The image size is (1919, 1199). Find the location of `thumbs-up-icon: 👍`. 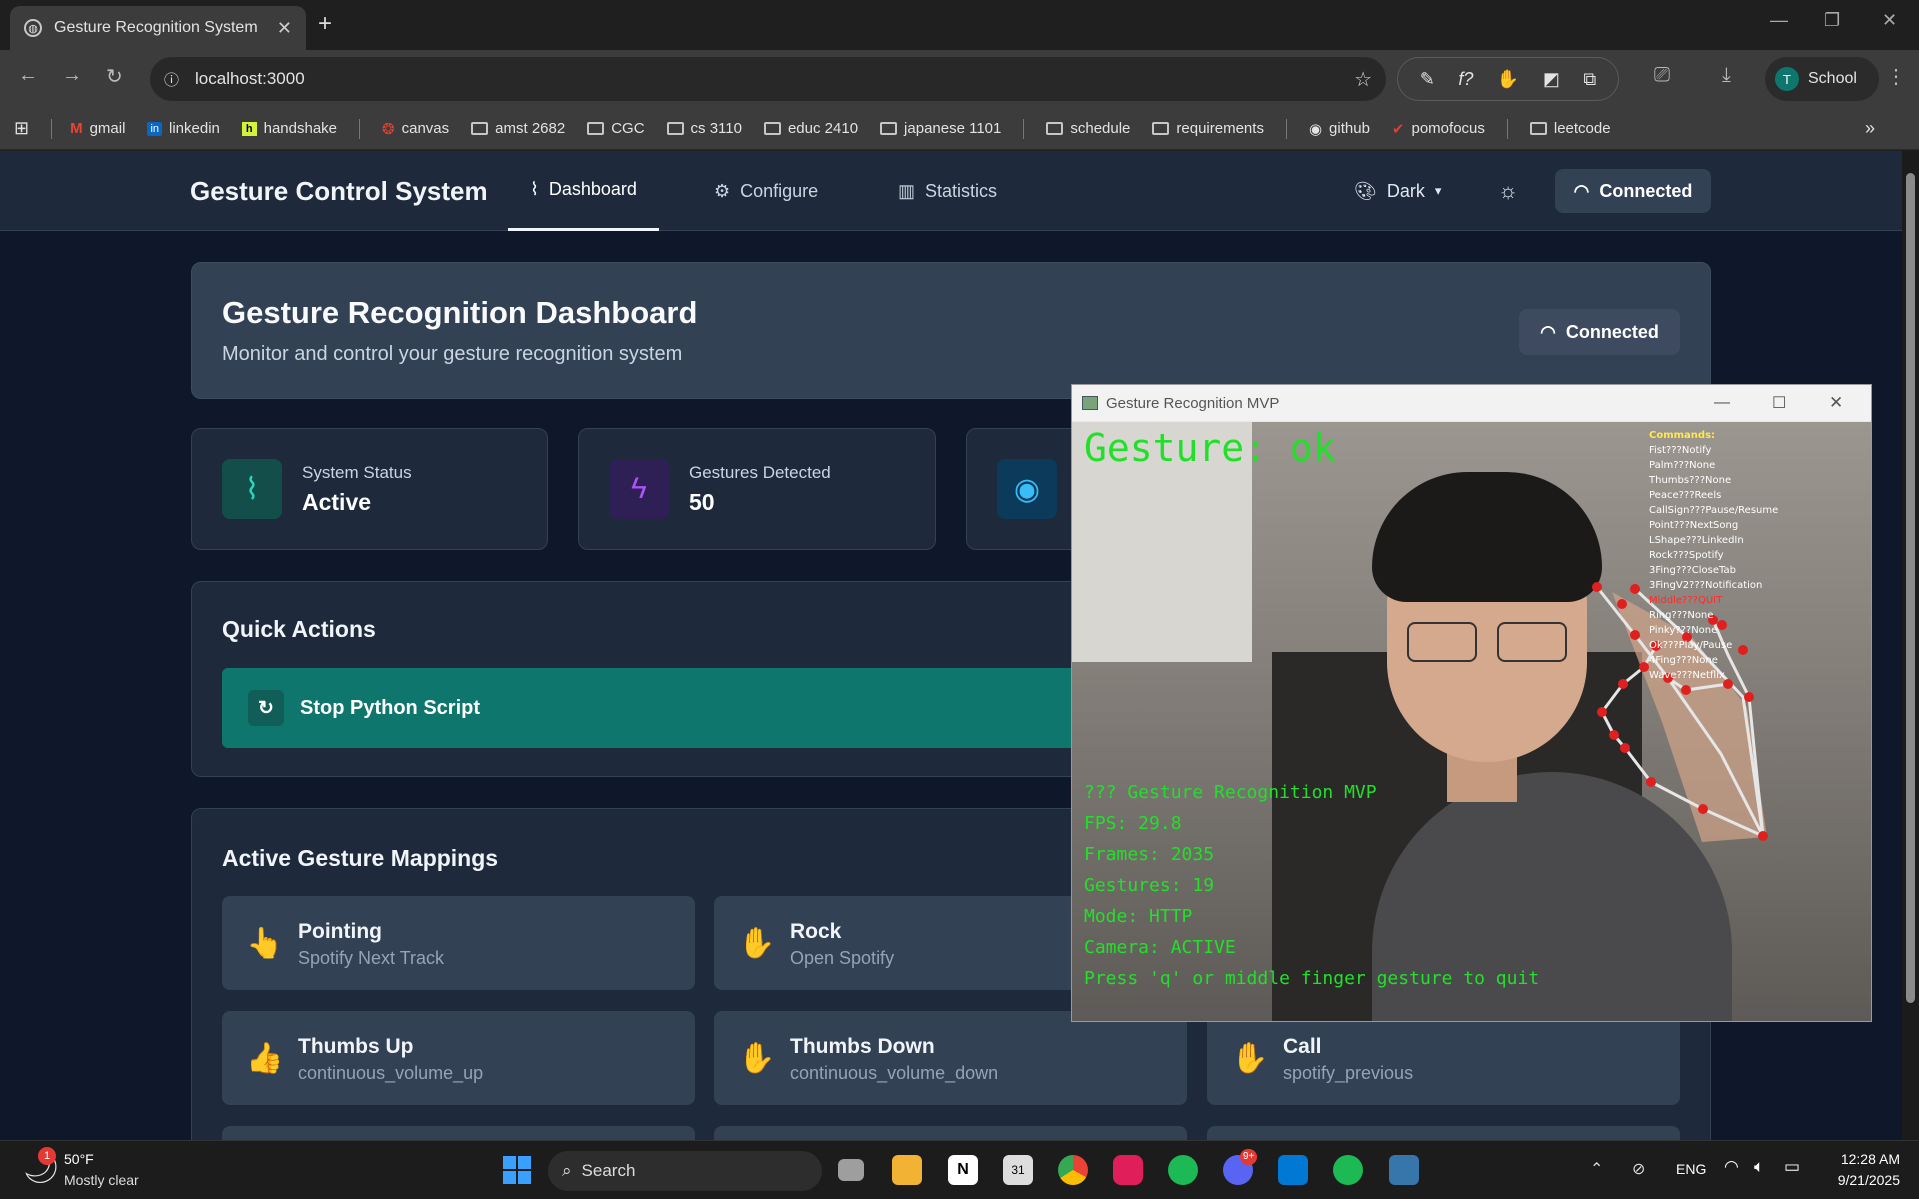

thumbs-up-icon: 👍 is located at coordinates (265, 1058).